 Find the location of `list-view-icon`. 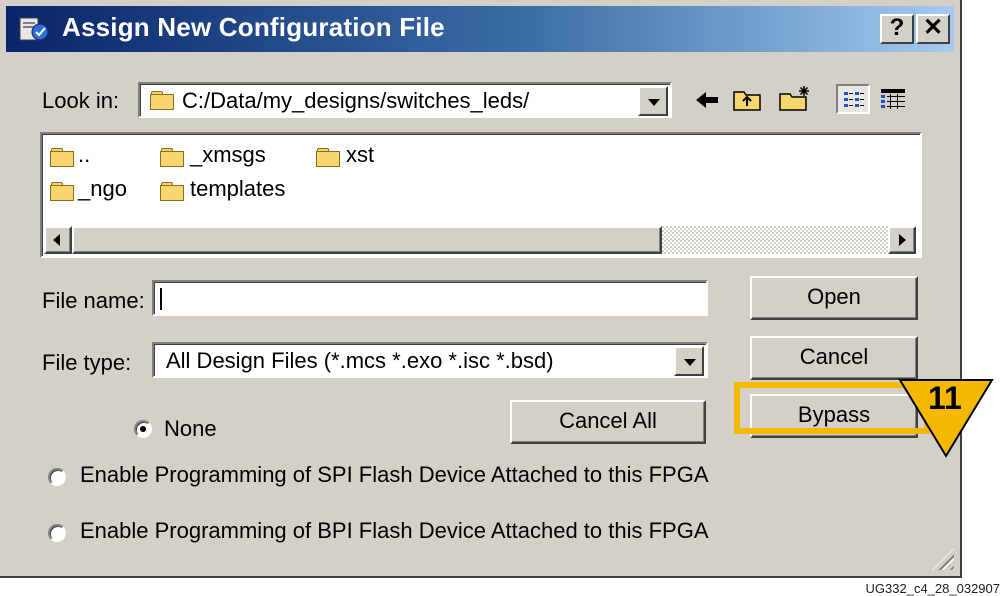

list-view-icon is located at coordinates (854, 99).